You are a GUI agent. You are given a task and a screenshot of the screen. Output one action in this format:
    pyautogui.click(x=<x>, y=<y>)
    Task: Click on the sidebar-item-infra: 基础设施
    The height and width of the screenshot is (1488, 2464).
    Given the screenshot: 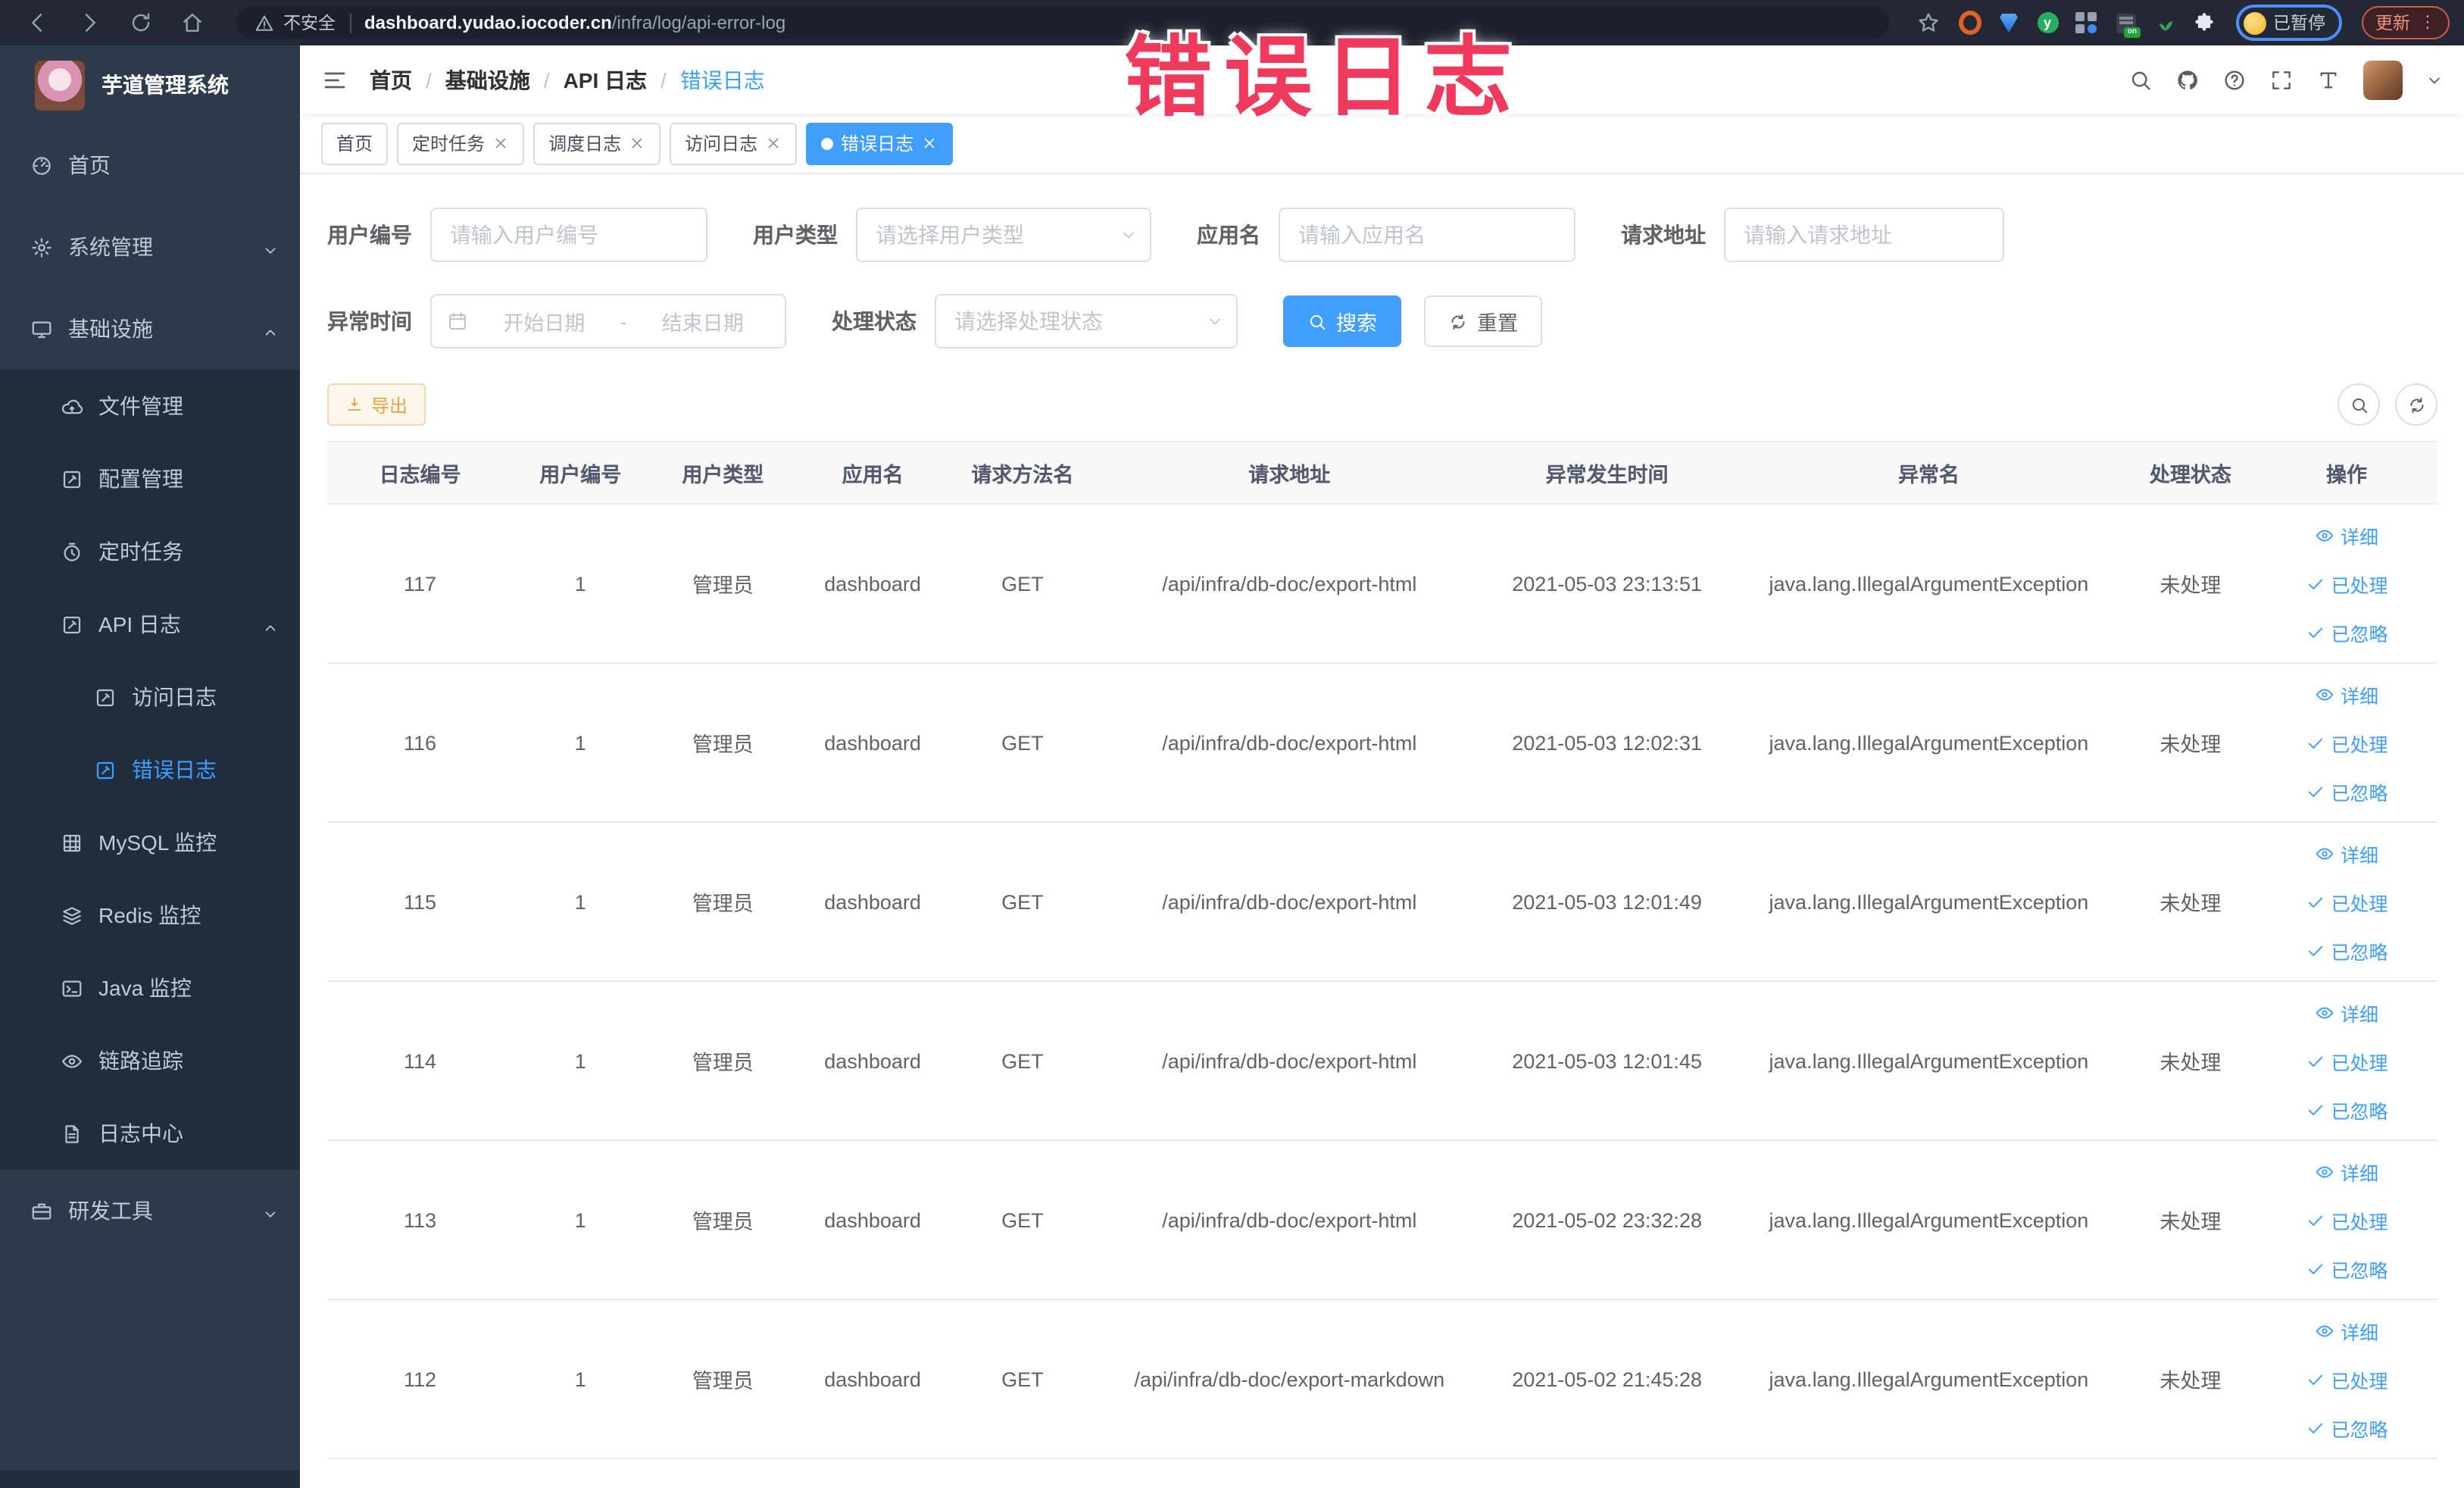 What is the action you would take?
    pyautogui.click(x=150, y=329)
    